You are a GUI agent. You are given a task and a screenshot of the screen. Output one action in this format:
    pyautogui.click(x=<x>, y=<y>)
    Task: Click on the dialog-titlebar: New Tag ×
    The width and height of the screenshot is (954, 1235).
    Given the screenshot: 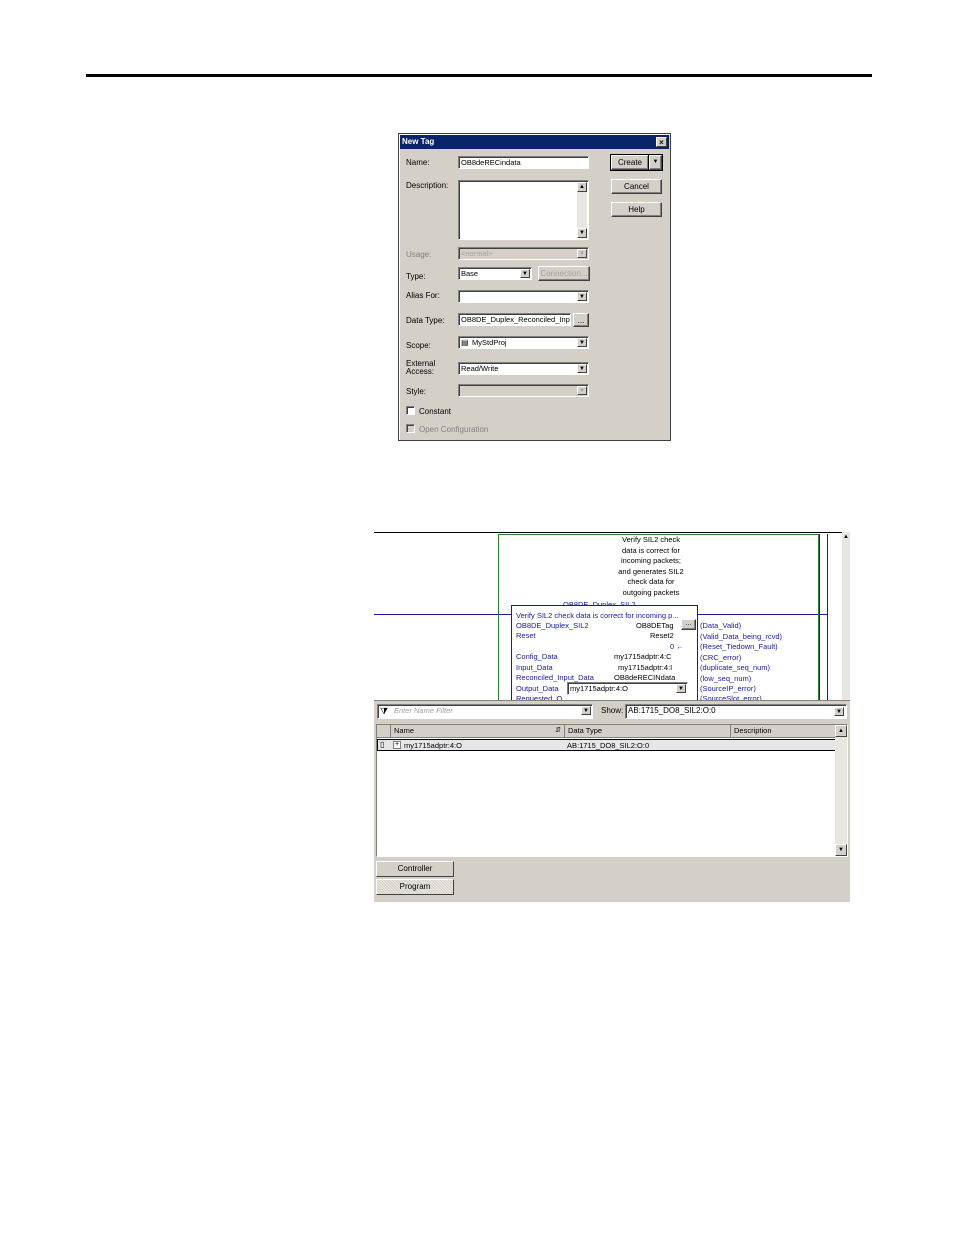 What is the action you would take?
    pyautogui.click(x=534, y=142)
    